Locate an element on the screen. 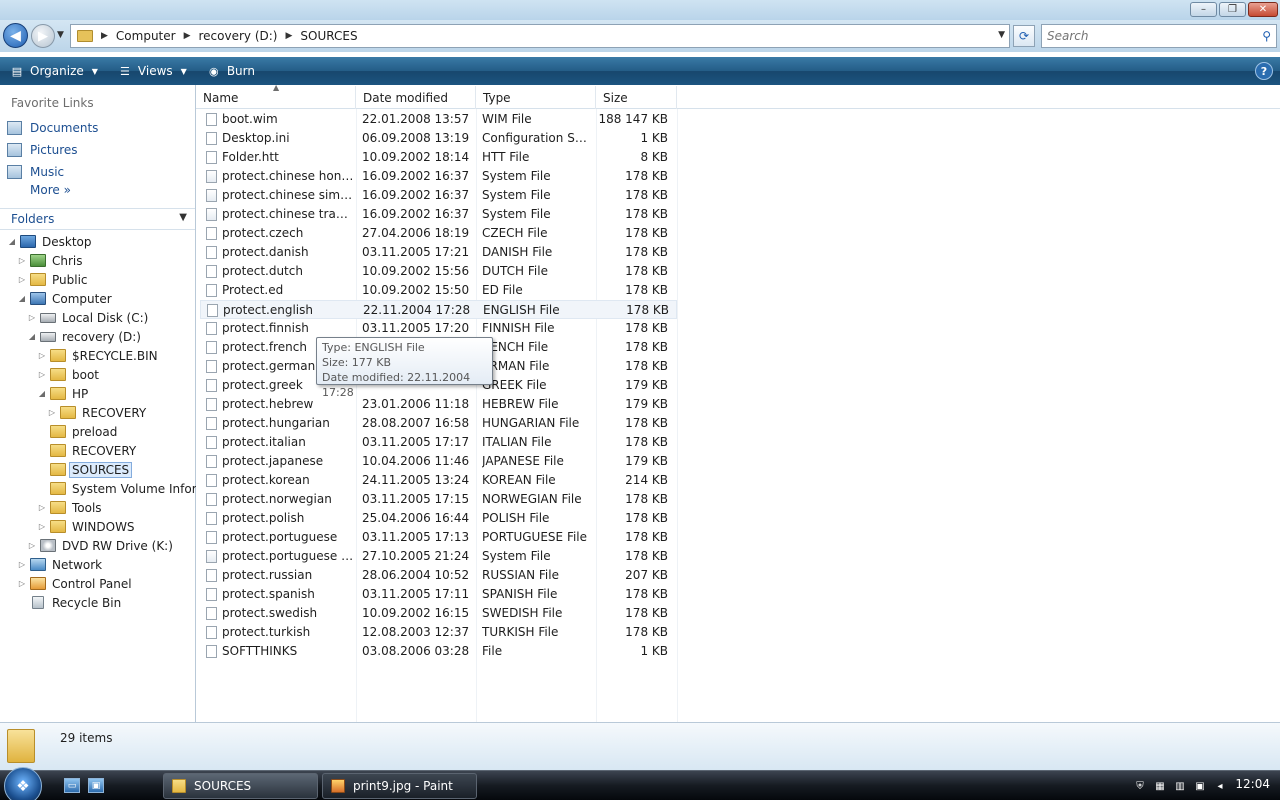 The height and width of the screenshot is (800, 1280). favorite-music: Music is located at coordinates (35, 172).